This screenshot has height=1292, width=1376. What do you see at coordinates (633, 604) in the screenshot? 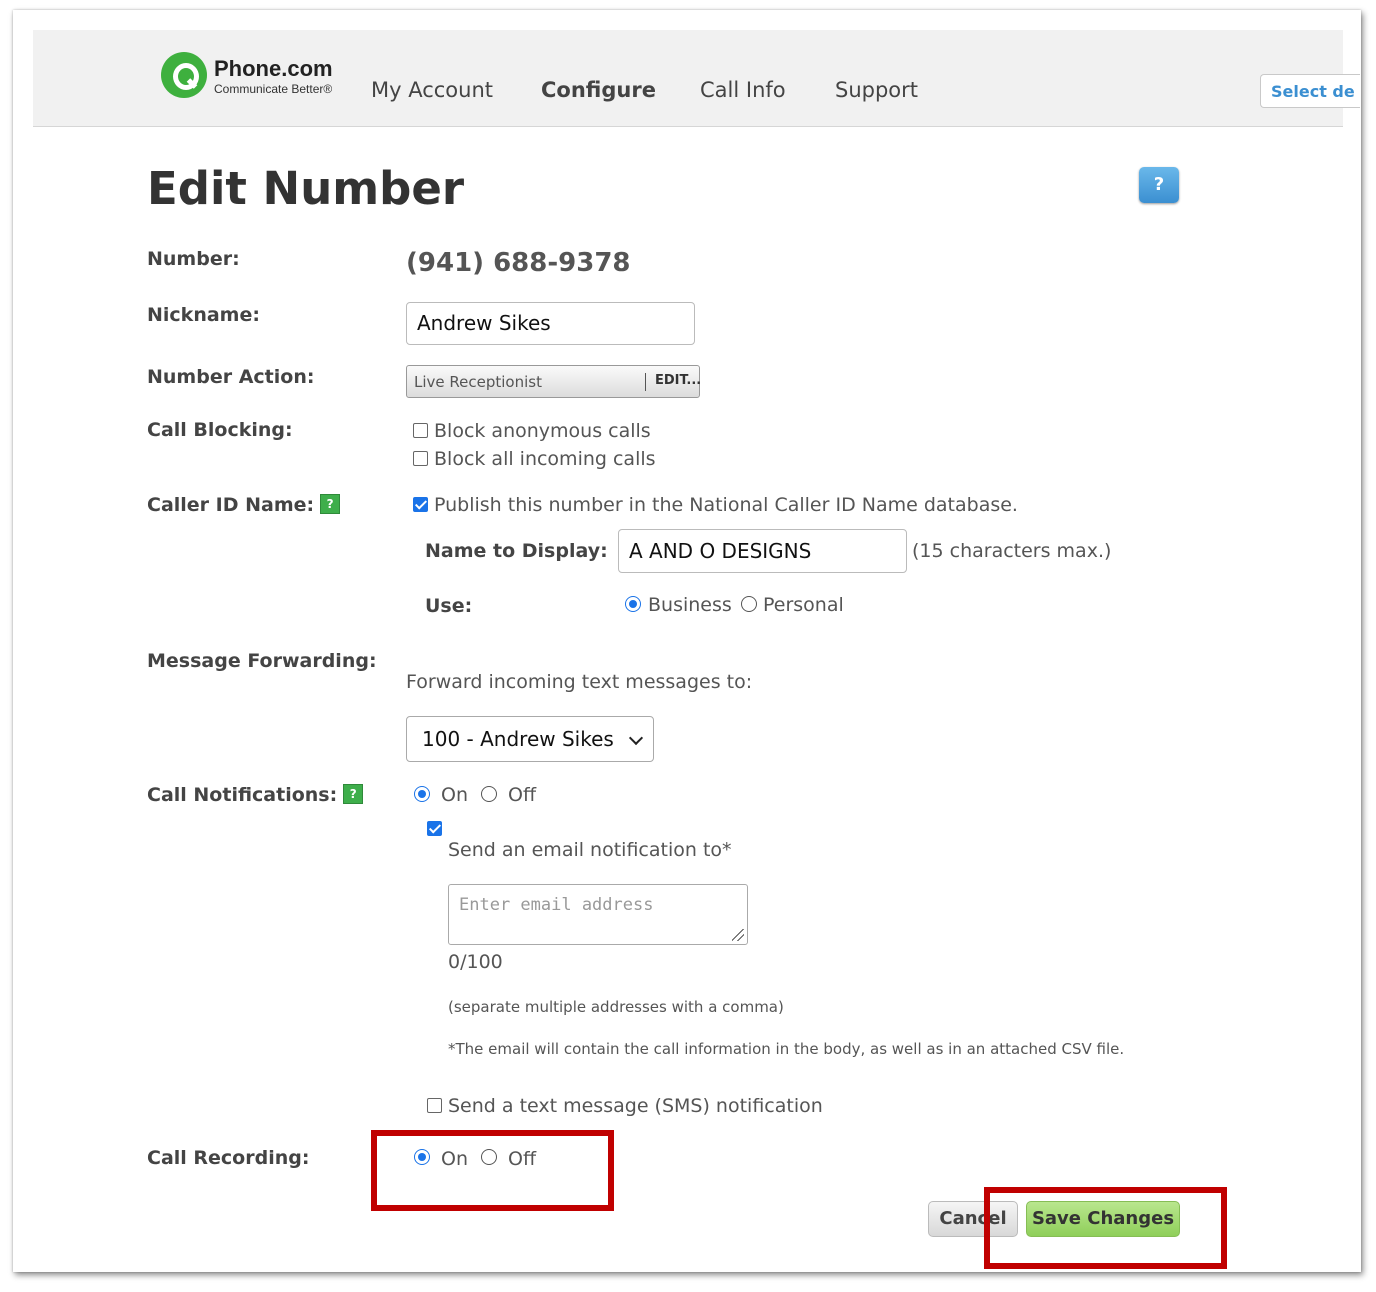
I see `use-business-radio` at bounding box center [633, 604].